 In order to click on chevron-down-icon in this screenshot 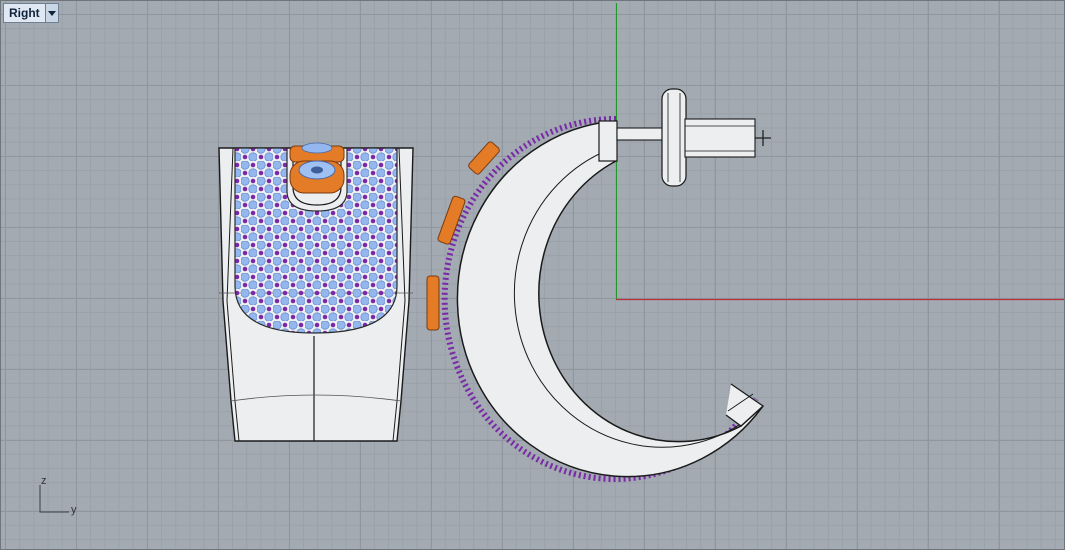, I will do `click(51, 13)`.